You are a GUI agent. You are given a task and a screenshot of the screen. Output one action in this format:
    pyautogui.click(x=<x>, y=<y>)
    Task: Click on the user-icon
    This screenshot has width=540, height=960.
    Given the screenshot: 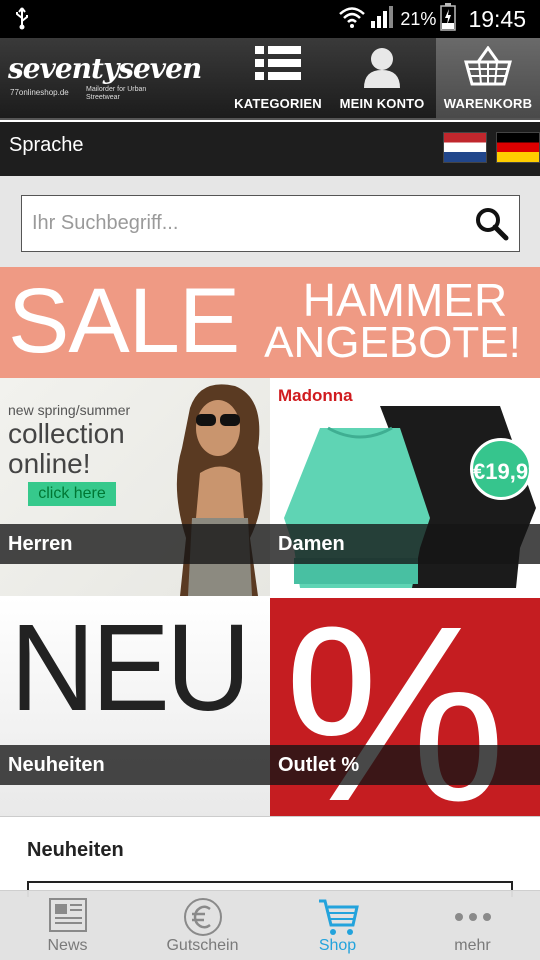 What is the action you would take?
    pyautogui.click(x=382, y=69)
    